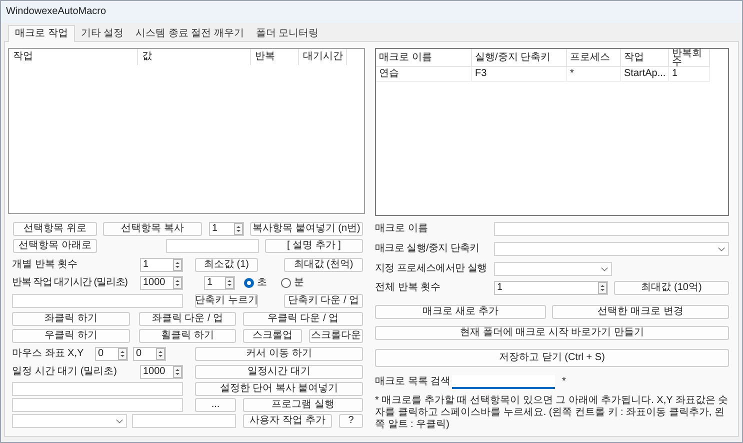 The width and height of the screenshot is (743, 443). What do you see at coordinates (519, 74) in the screenshot?
I see `table-cell: F3` at bounding box center [519, 74].